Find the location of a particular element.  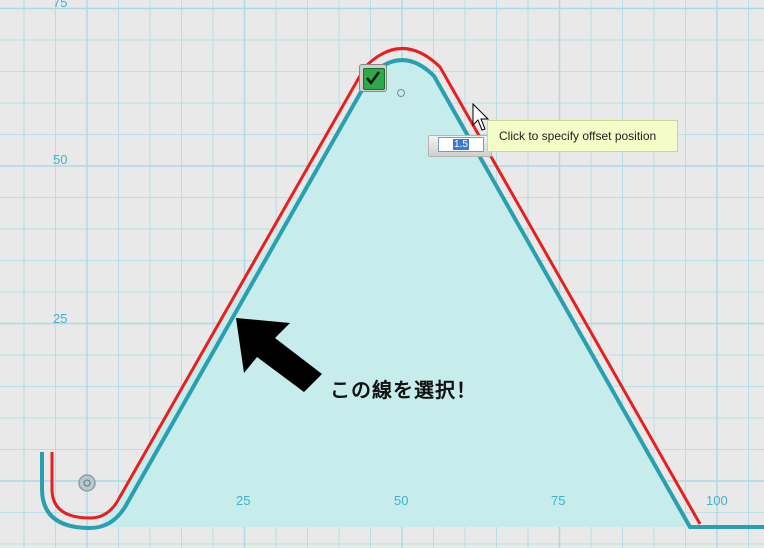

y-axis-label-50: 50 is located at coordinates (60, 159).